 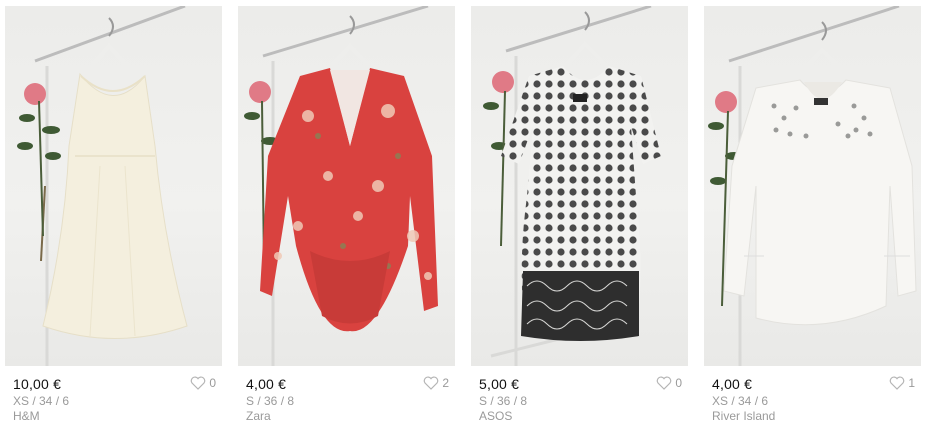 I want to click on item-brand: Zara, so click(x=346, y=416).